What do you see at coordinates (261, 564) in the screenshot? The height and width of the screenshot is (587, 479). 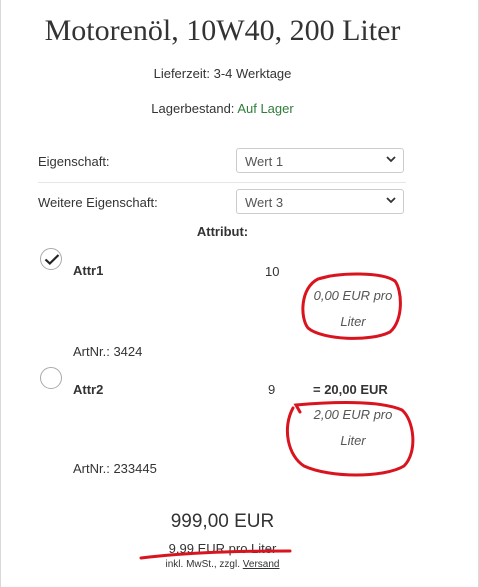 I see `shipping-link: Versand` at bounding box center [261, 564].